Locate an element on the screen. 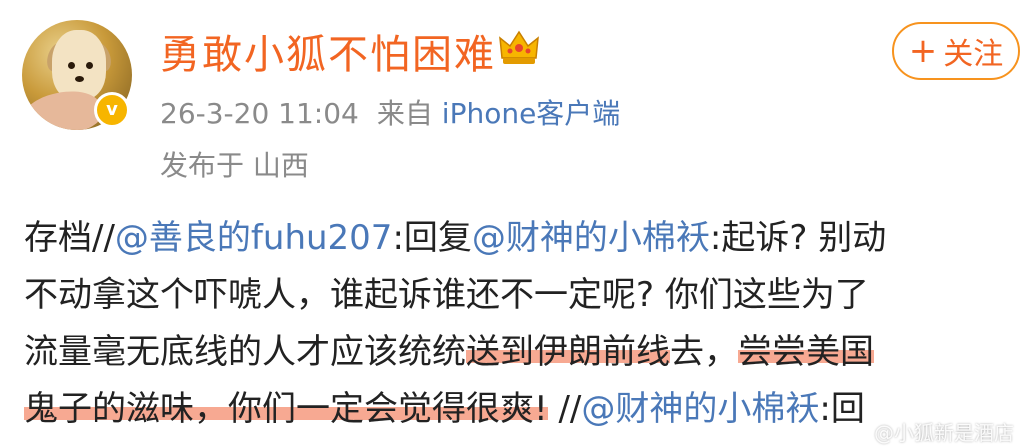 Image resolution: width=1024 pixels, height=448 pixels. watermark: @小狐新是酒店 is located at coordinates (944, 433).